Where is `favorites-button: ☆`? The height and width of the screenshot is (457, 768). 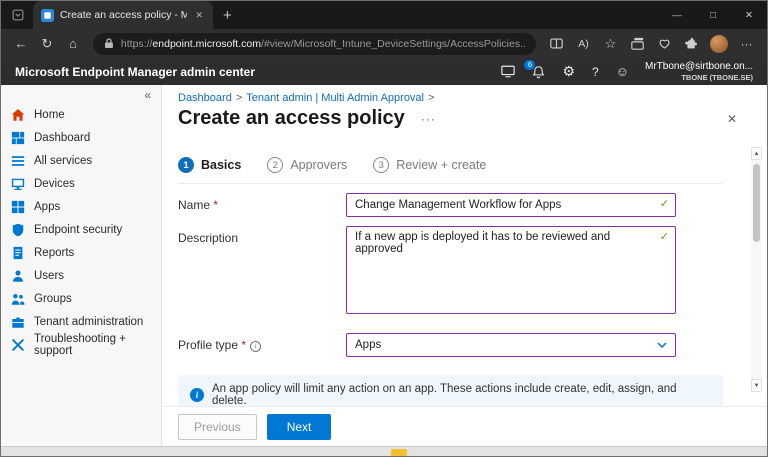 favorites-button: ☆ is located at coordinates (610, 44).